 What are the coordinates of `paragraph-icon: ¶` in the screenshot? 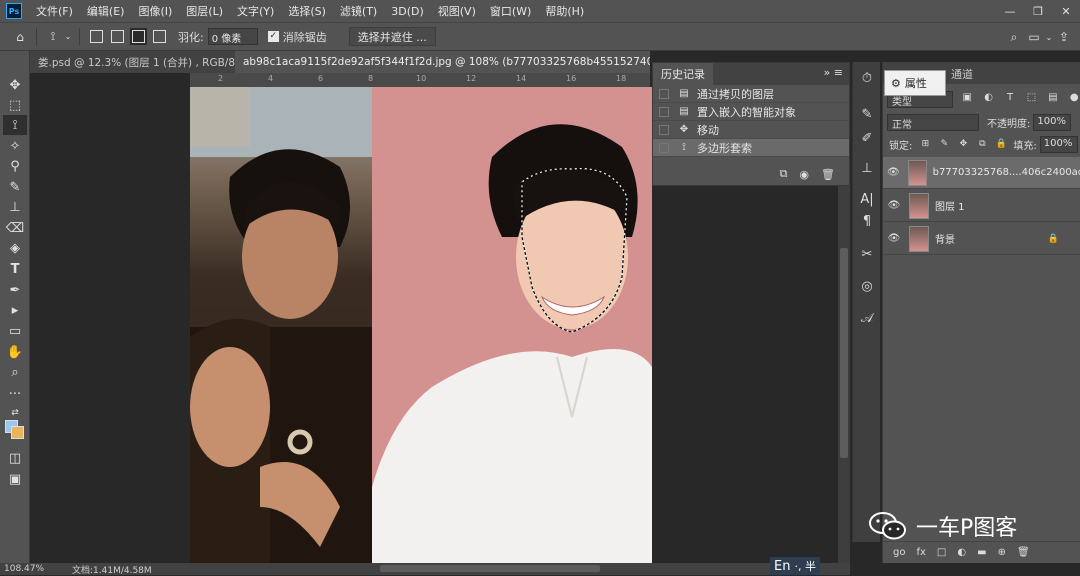 It's located at (867, 221).